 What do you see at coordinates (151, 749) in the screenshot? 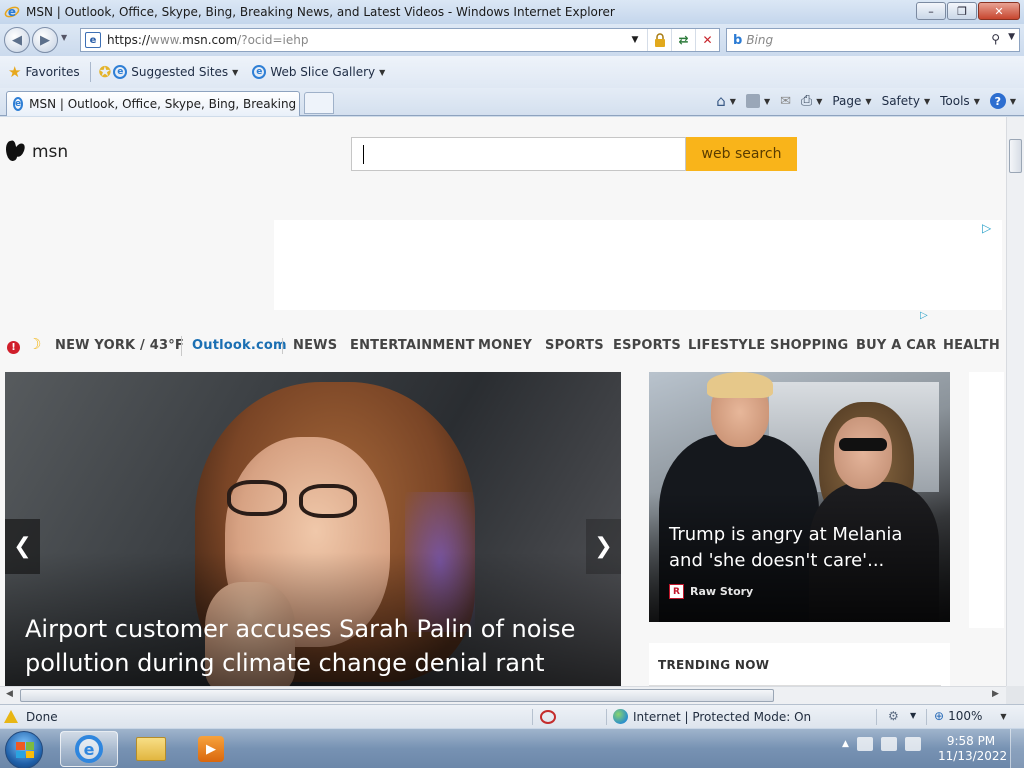
I see `taskbar-windows-explorer` at bounding box center [151, 749].